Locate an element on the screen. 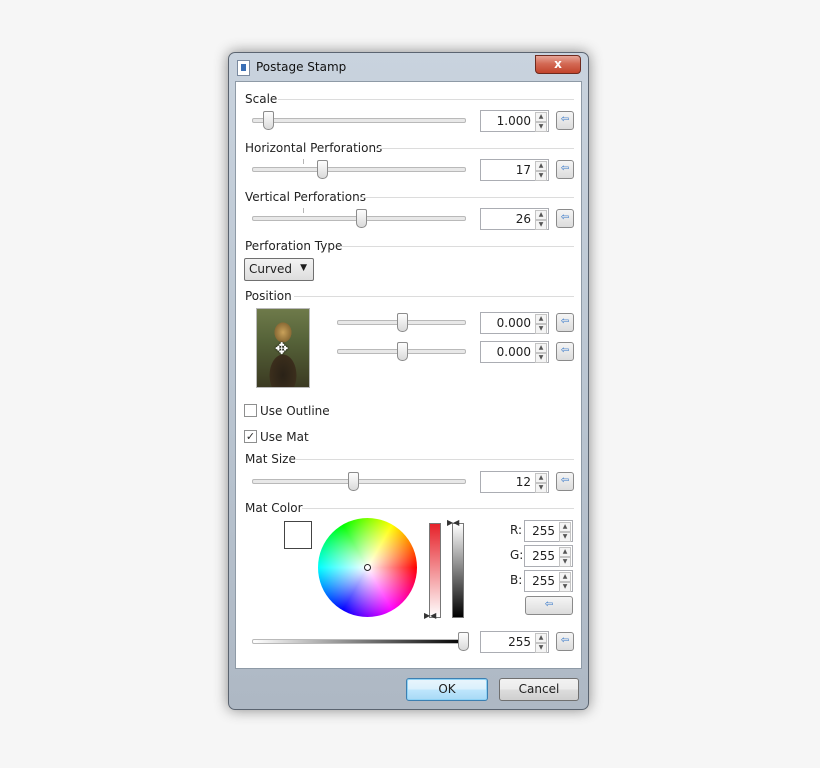 The width and height of the screenshot is (820, 768). mat-size-reset-button: ⇦ is located at coordinates (565, 481).